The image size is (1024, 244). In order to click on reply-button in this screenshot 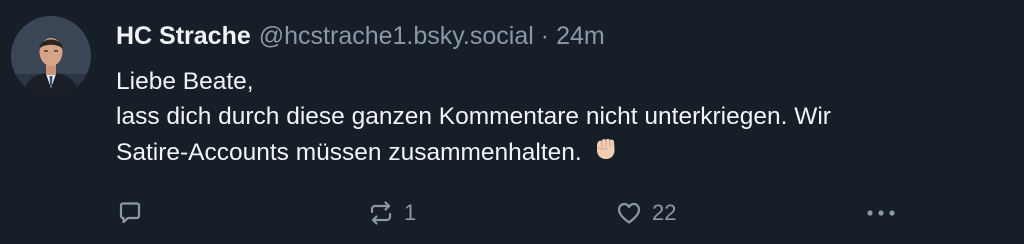, I will do `click(134, 213)`.